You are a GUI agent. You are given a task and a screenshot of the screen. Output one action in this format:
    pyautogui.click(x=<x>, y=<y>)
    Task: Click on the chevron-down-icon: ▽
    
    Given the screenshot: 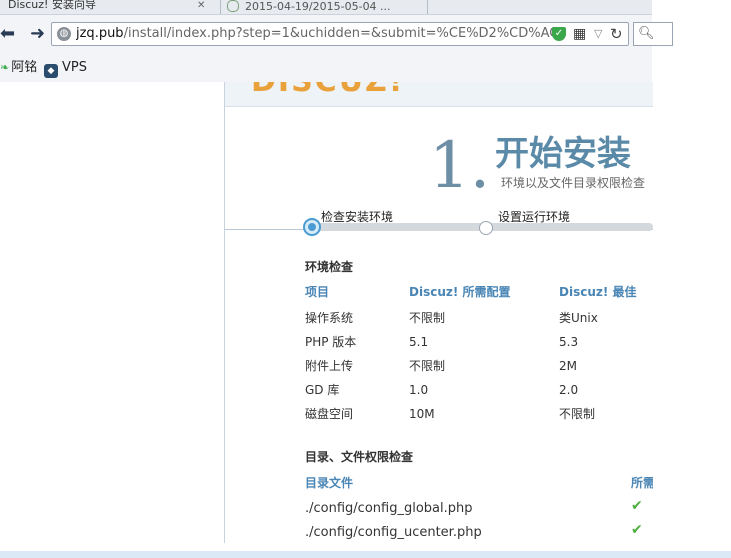 What is the action you would take?
    pyautogui.click(x=598, y=34)
    